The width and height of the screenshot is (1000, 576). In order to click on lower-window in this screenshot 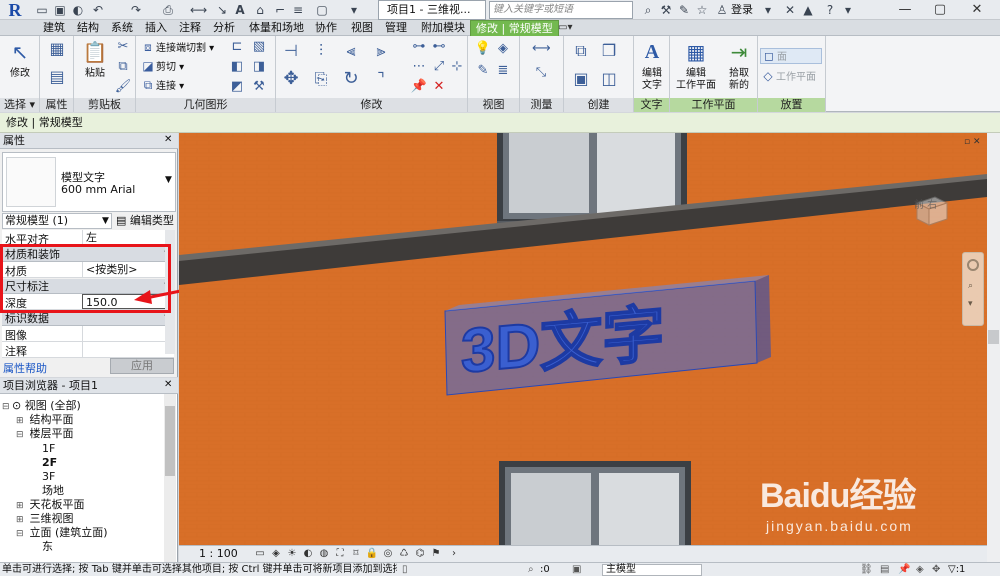, I will do `click(595, 503)`.